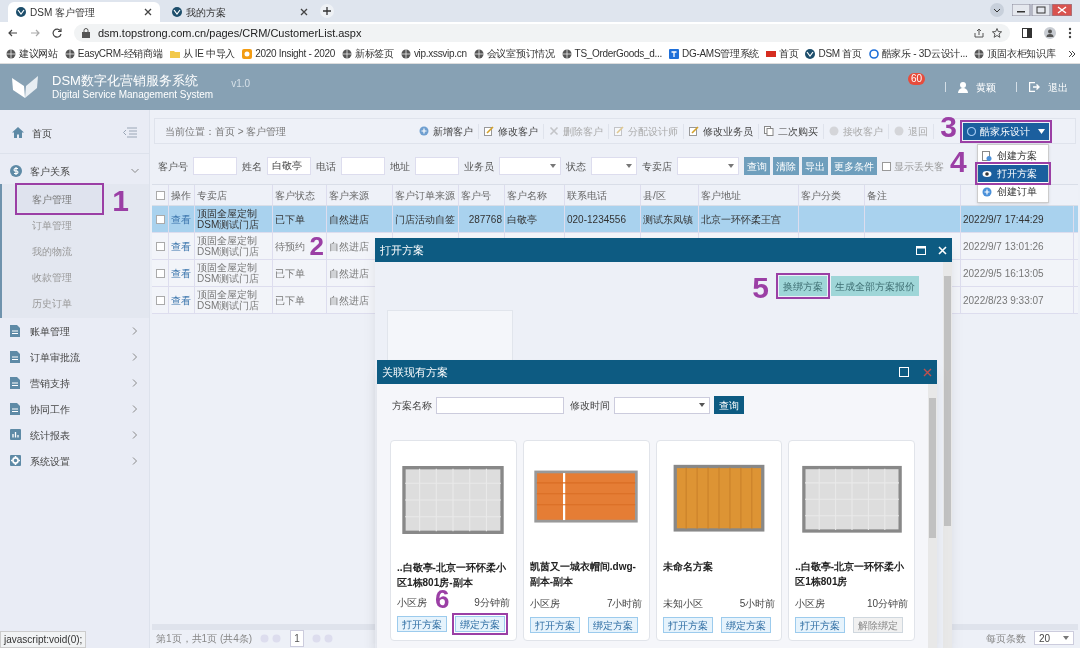 This screenshot has width=1080, height=648. Describe the element at coordinates (35, 33) in the screenshot. I see `forward-icon` at that location.